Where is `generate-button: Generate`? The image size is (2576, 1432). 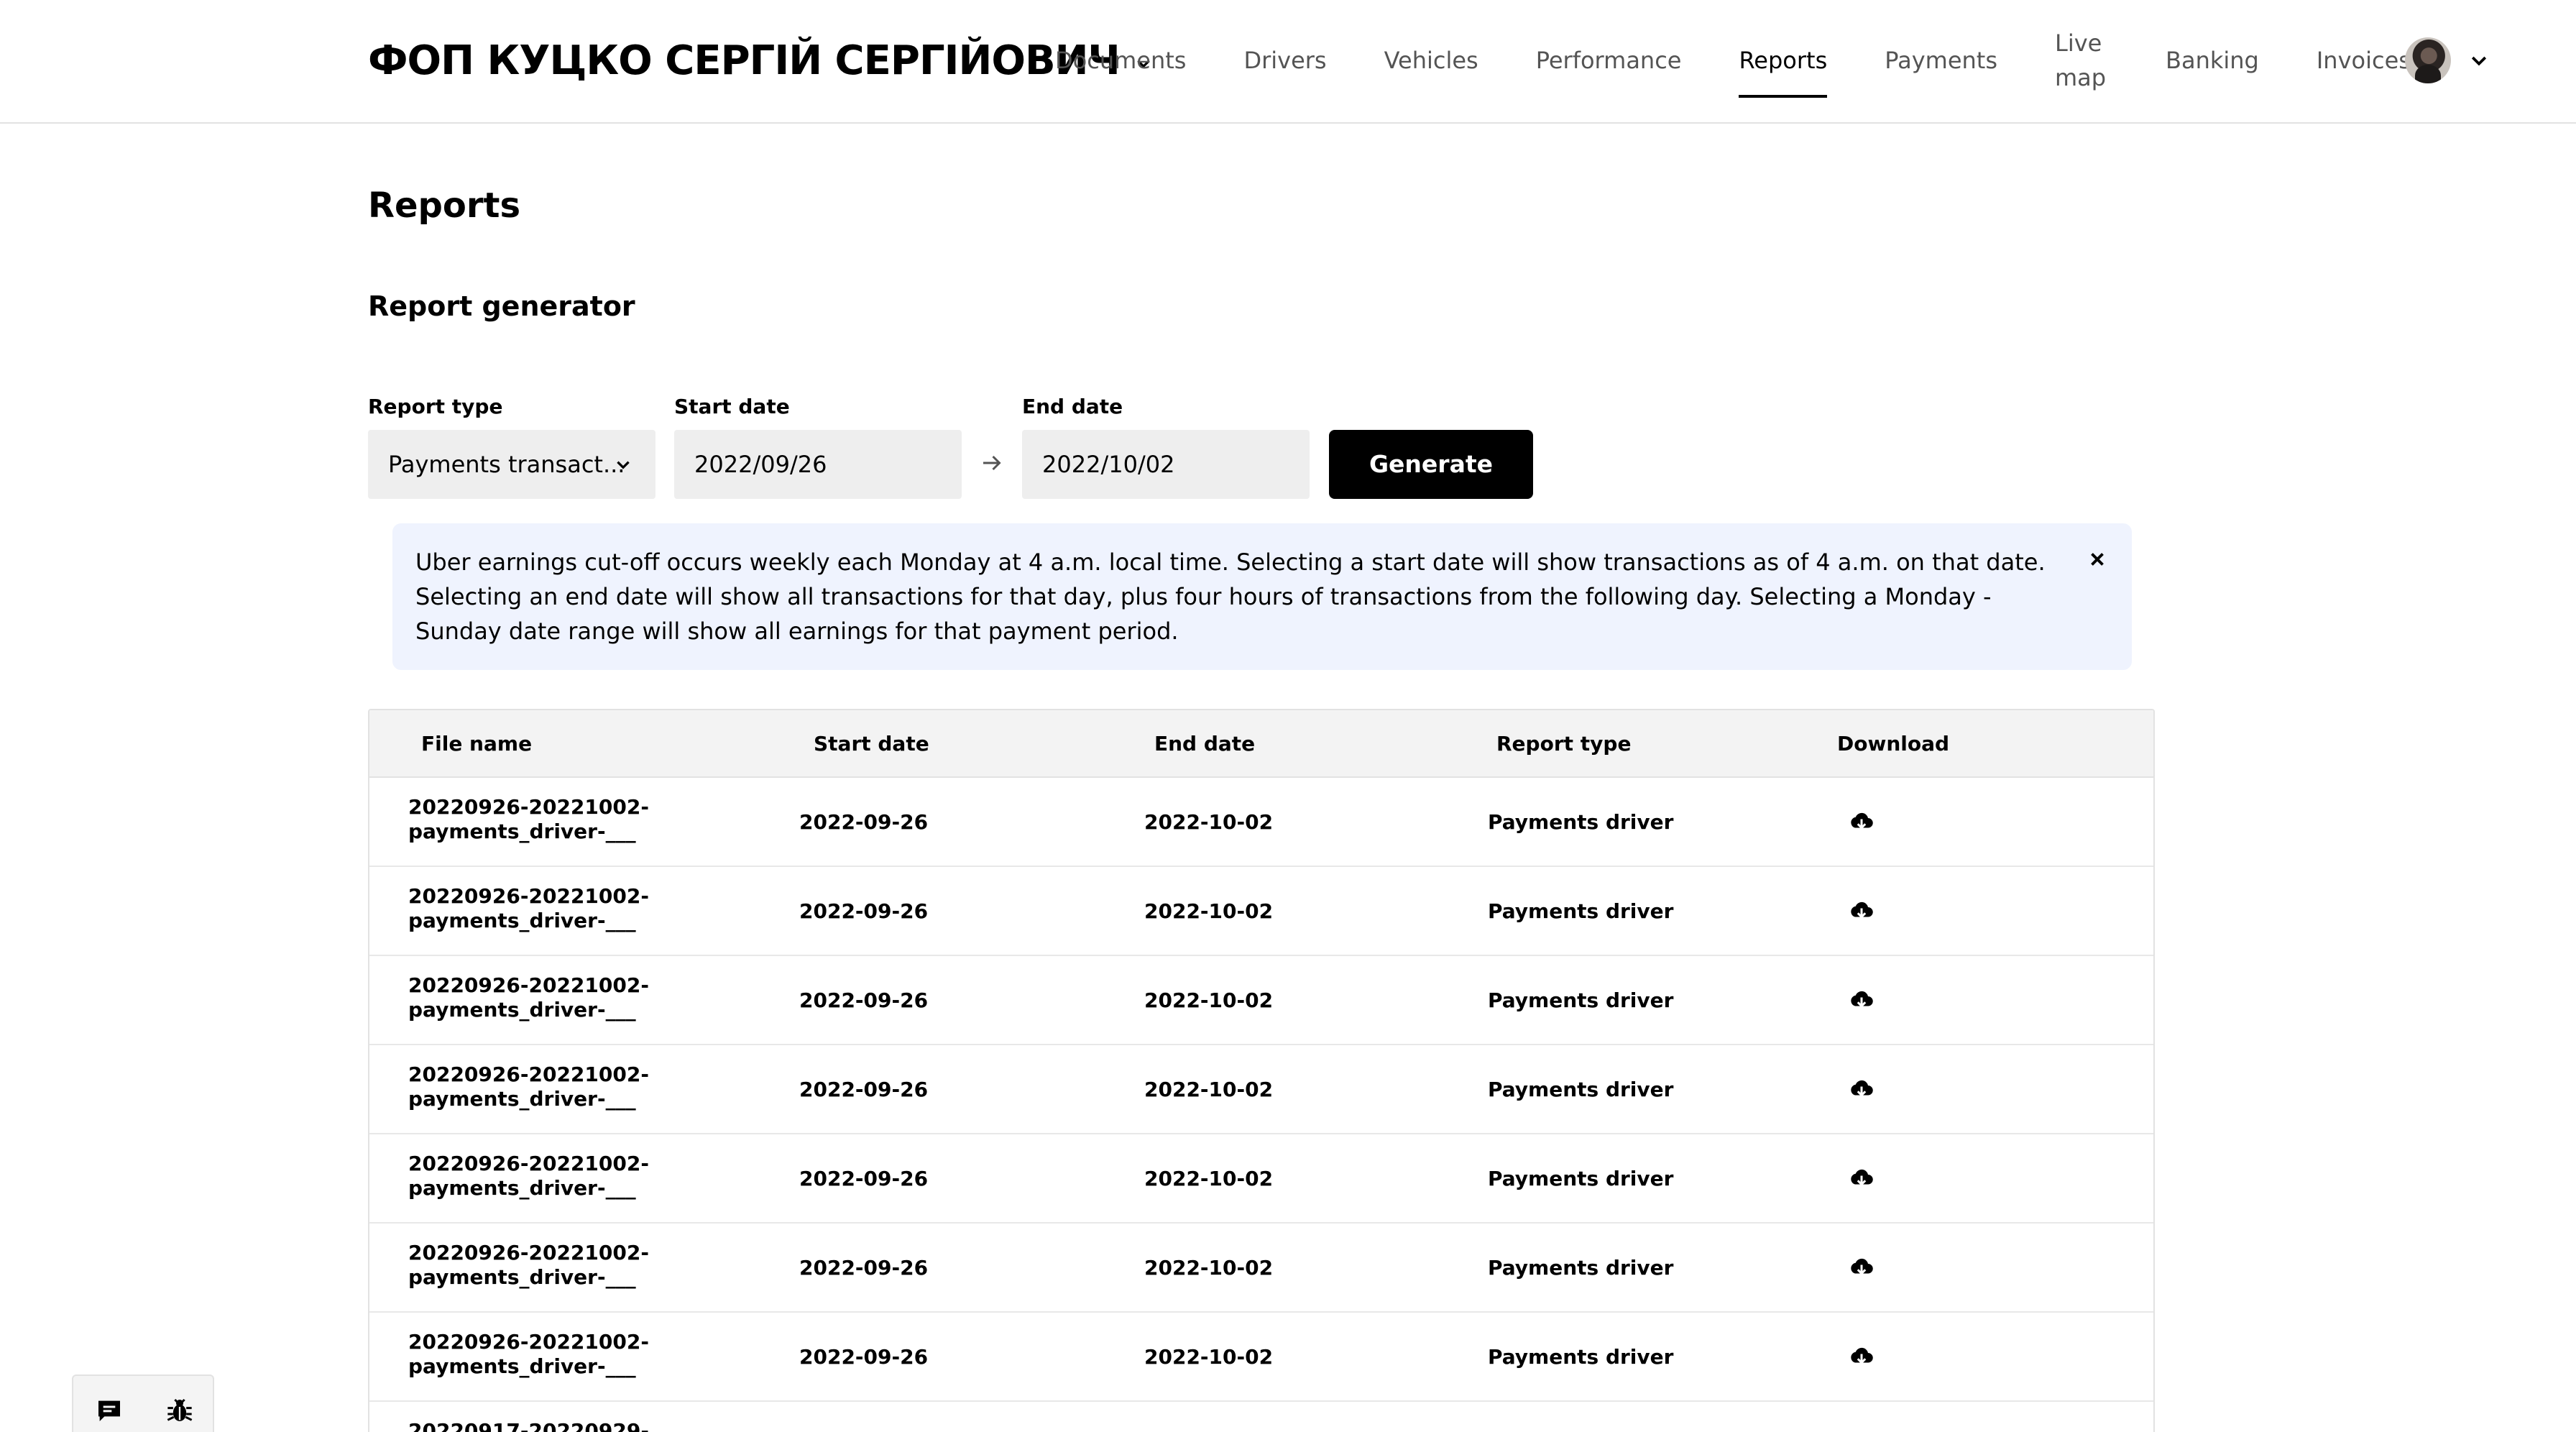 generate-button: Generate is located at coordinates (1431, 464).